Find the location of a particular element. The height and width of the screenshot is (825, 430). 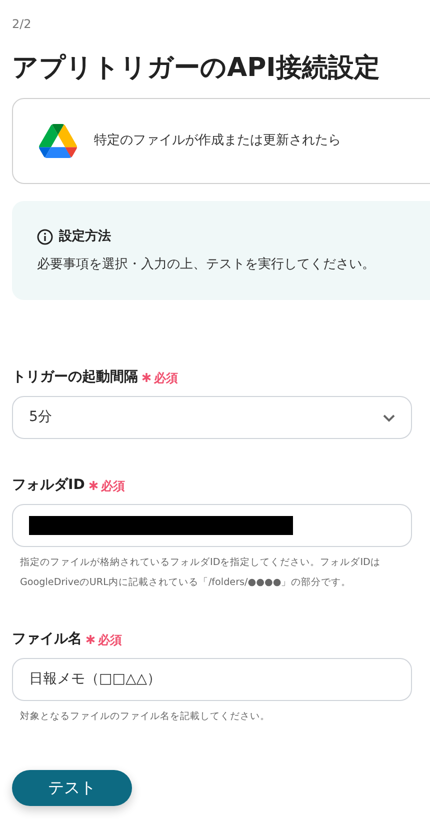

test-button: テスト is located at coordinates (72, 788).